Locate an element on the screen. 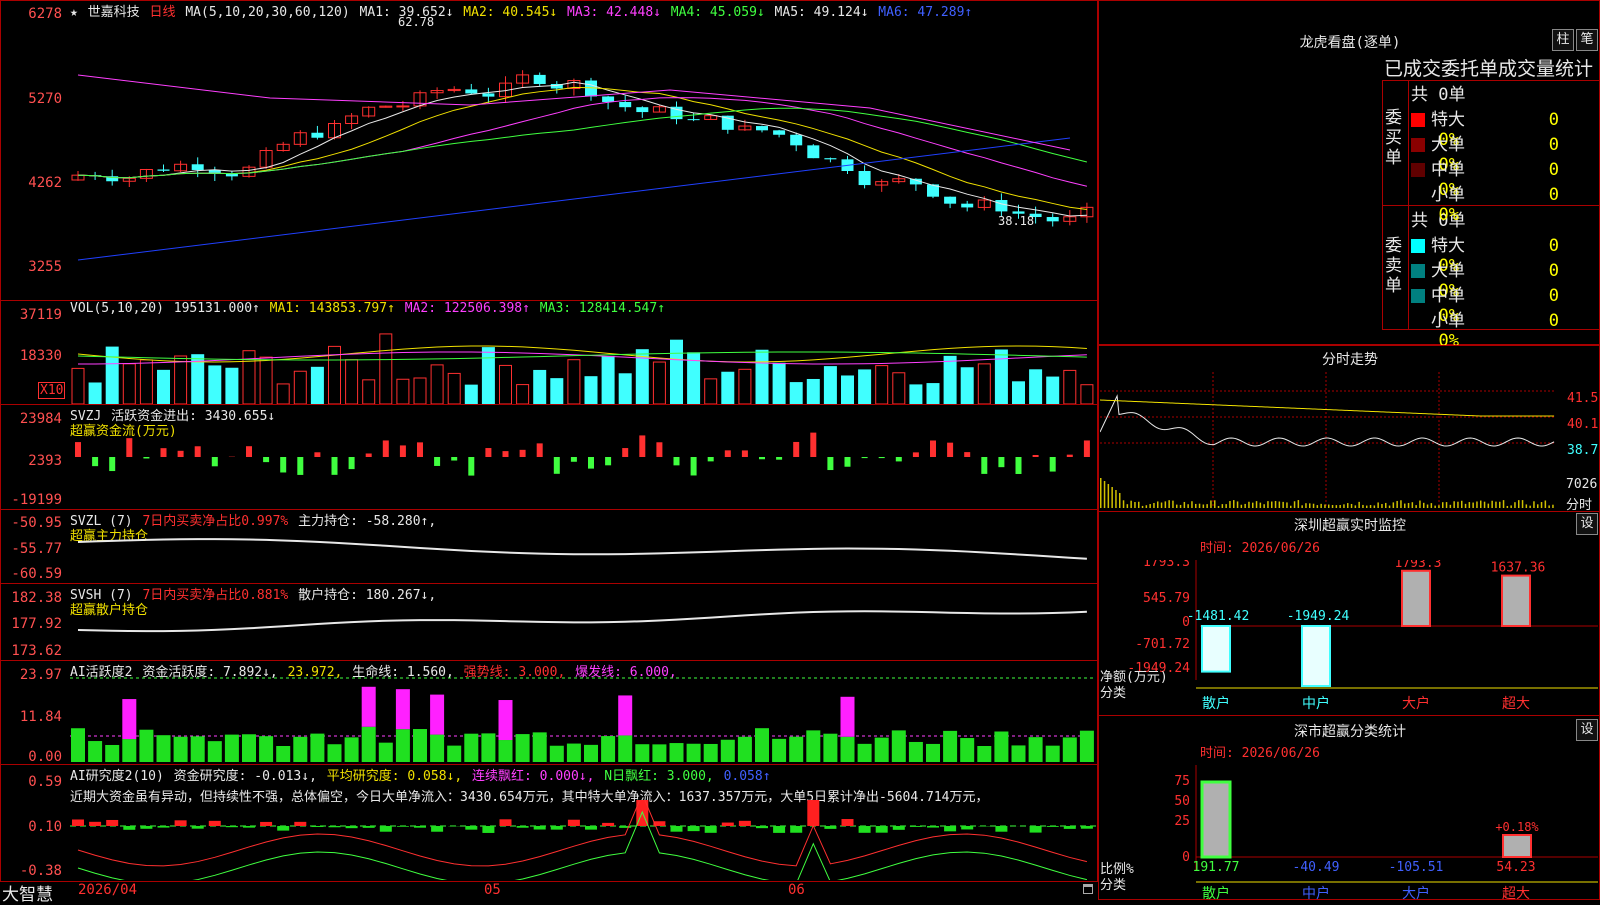 The height and width of the screenshot is (905, 1600). dragon-title: 龙虎看盘(逐单) is located at coordinates (1350, 42).